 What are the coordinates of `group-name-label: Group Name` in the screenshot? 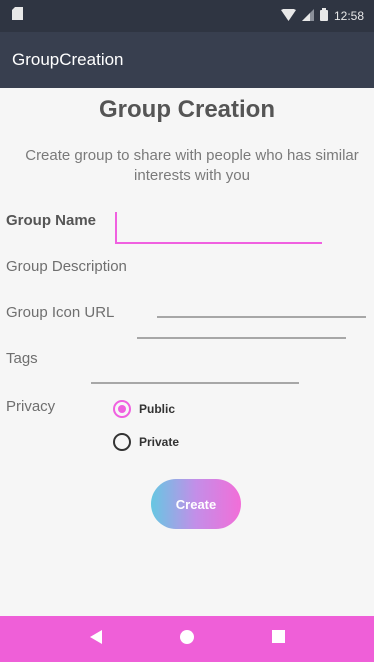 It's located at (51, 220).